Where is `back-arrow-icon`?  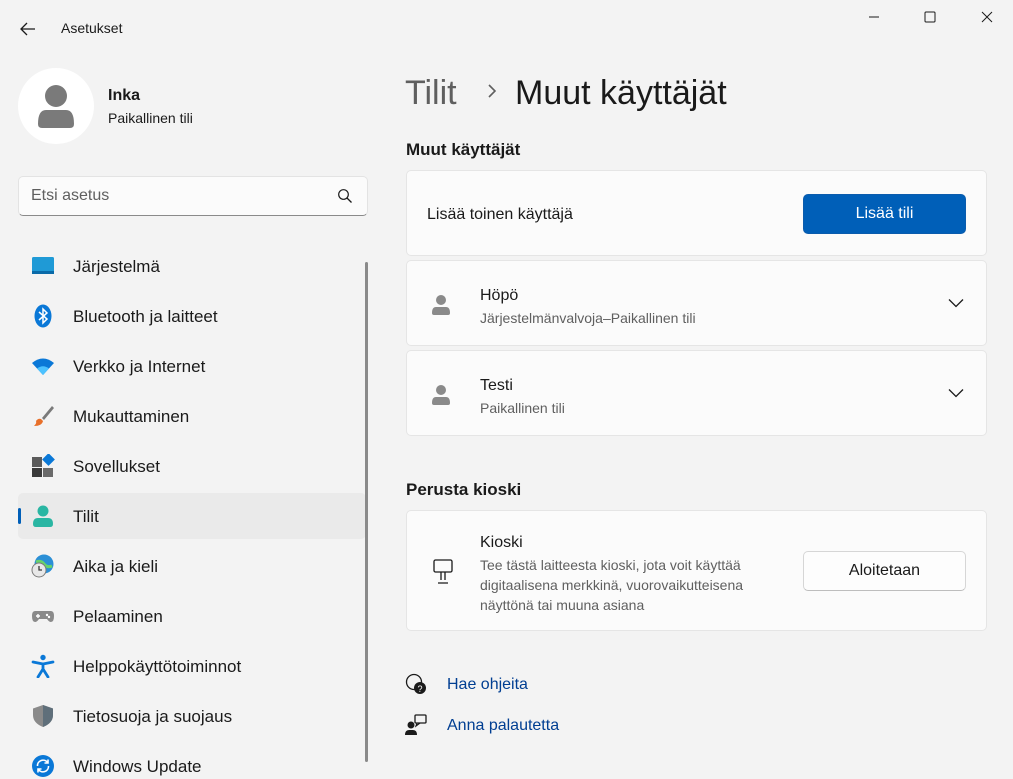 back-arrow-icon is located at coordinates (27, 29).